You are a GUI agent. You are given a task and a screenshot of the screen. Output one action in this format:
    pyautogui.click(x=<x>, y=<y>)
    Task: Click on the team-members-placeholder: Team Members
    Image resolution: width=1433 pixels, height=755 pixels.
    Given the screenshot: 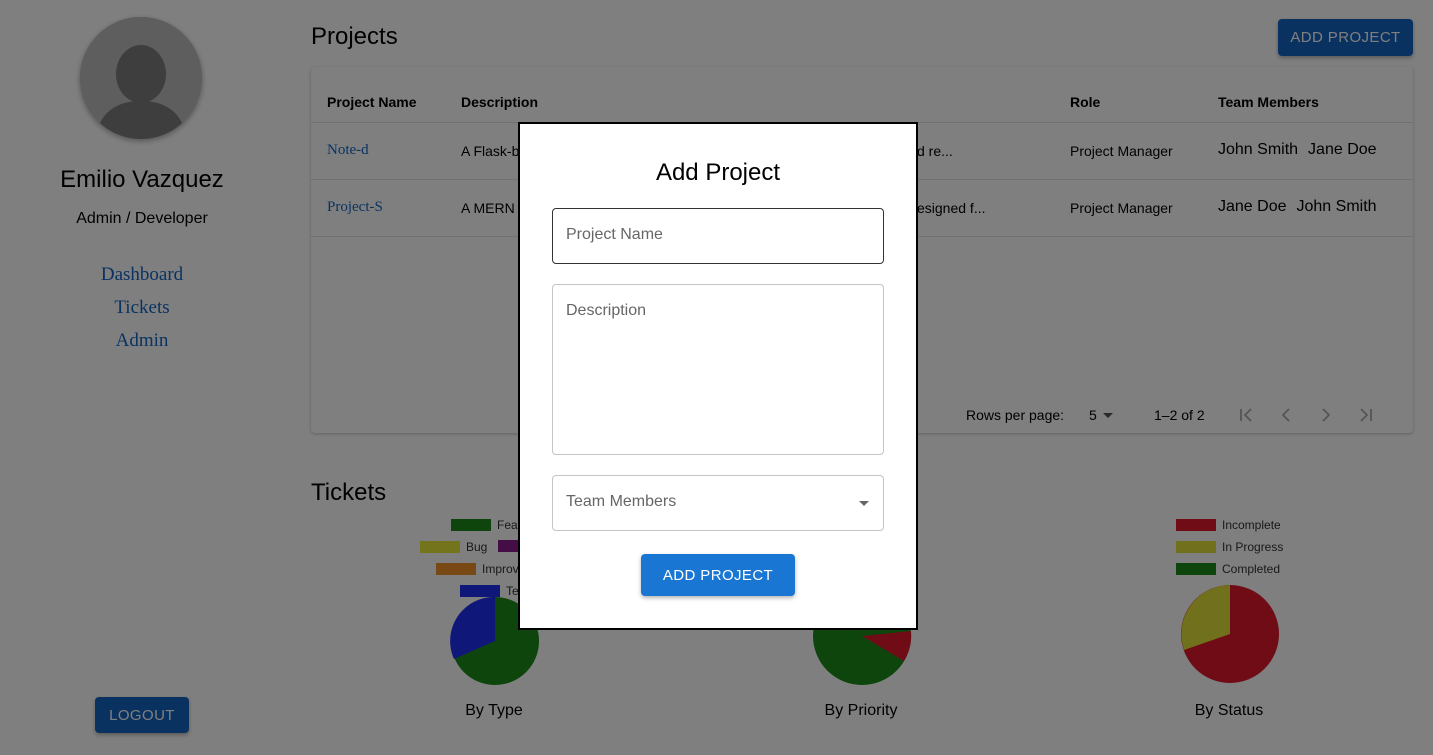 What is the action you would take?
    pyautogui.click(x=621, y=501)
    